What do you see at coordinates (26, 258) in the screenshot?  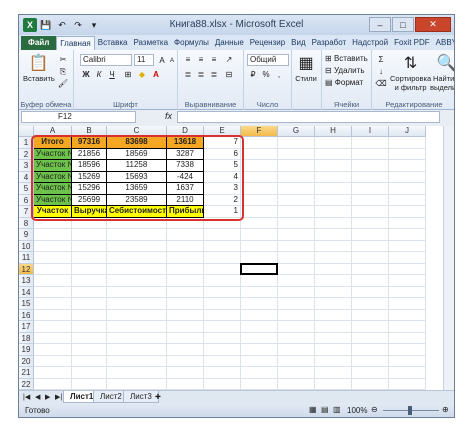 I see `row-header-11: 11` at bounding box center [26, 258].